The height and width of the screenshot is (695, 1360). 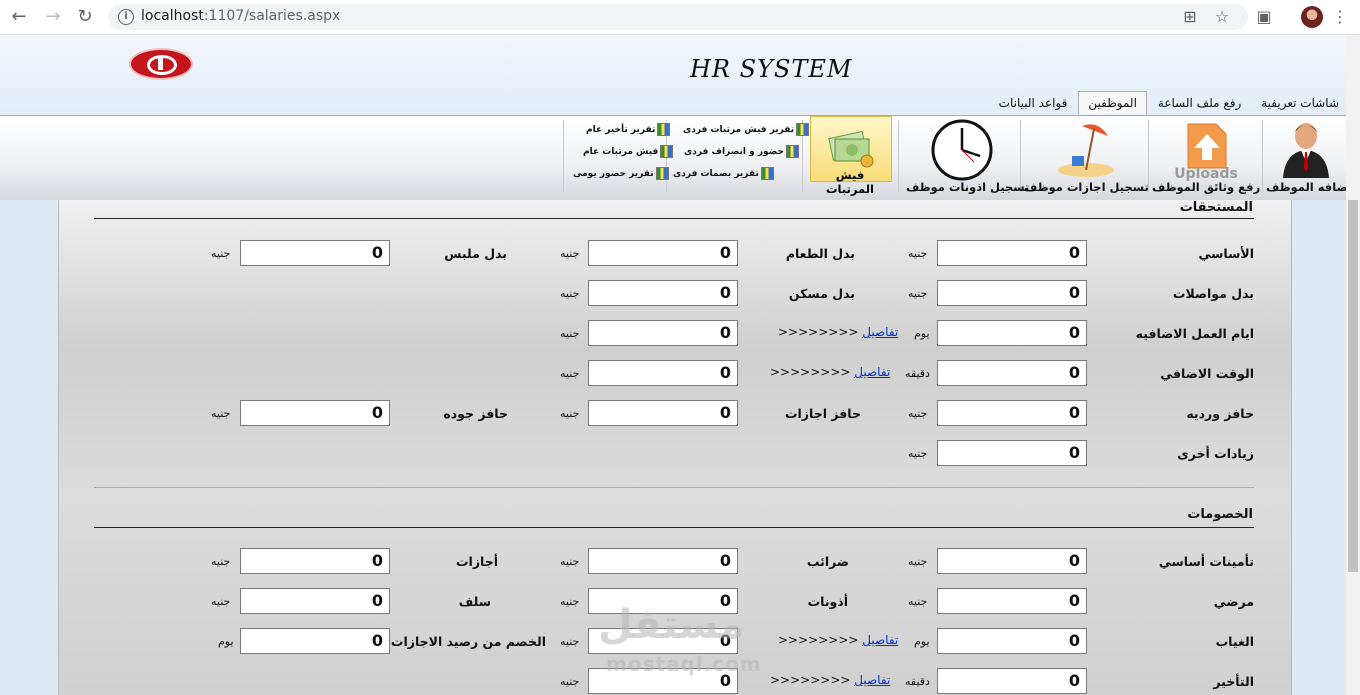 What do you see at coordinates (810, 680) in the screenshot?
I see `lateness-arrows: >>>>>>>>` at bounding box center [810, 680].